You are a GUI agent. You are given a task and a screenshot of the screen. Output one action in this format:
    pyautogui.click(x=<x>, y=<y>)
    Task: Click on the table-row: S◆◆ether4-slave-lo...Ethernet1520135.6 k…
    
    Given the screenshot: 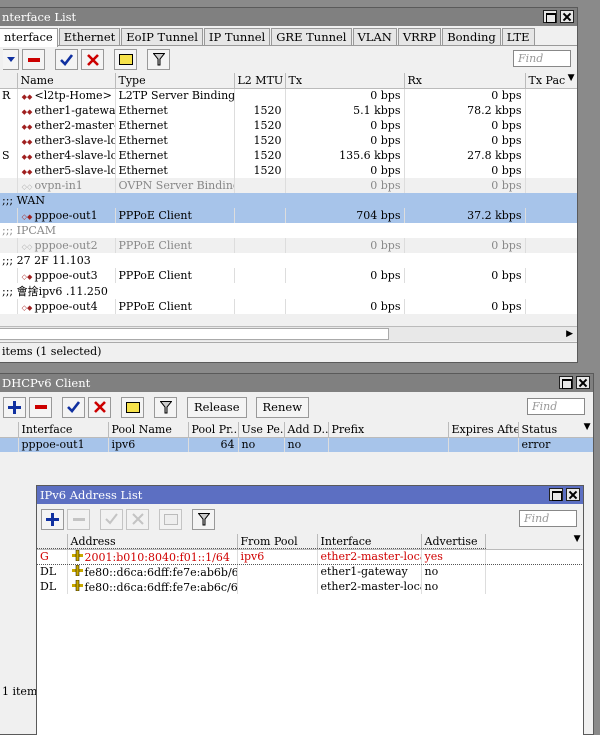 What is the action you would take?
    pyautogui.click(x=288, y=155)
    